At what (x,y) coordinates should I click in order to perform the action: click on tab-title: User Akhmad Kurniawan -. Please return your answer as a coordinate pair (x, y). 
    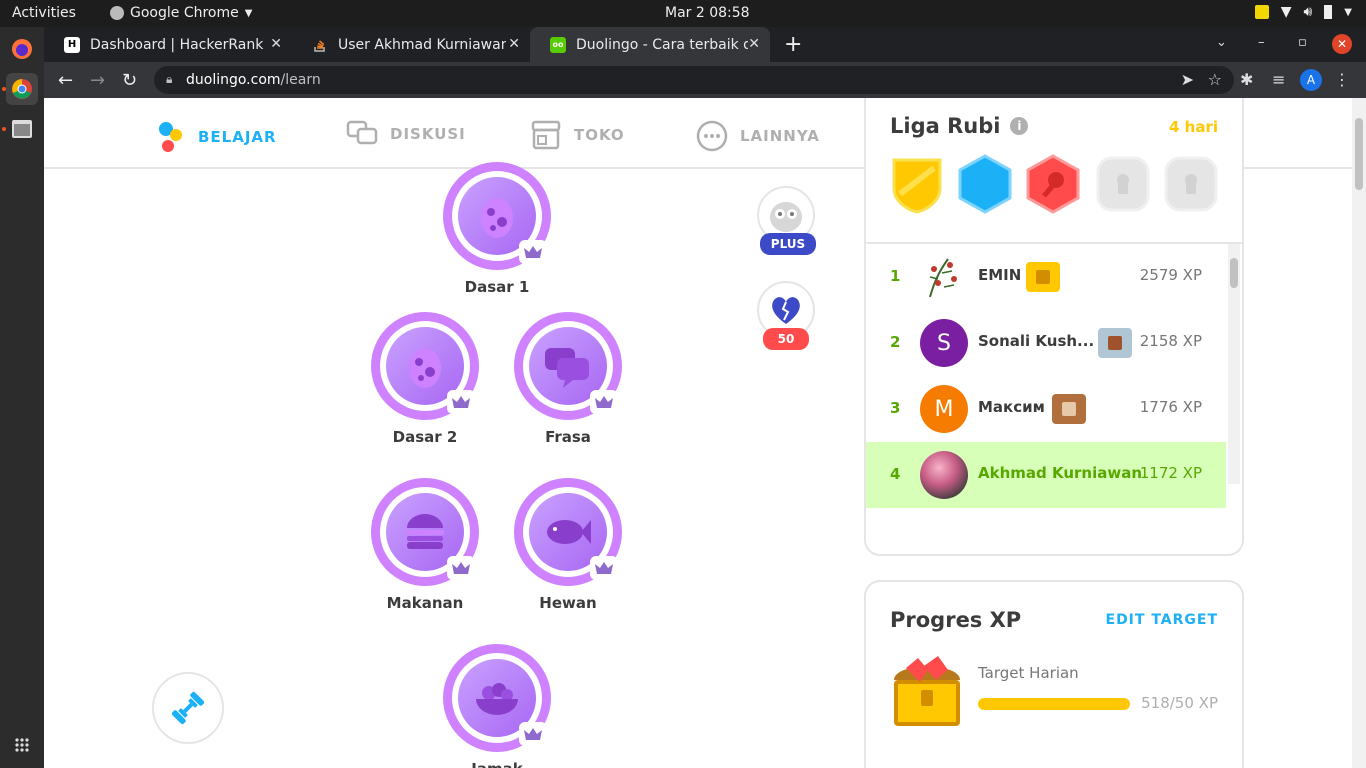
    Looking at the image, I should click on (422, 44).